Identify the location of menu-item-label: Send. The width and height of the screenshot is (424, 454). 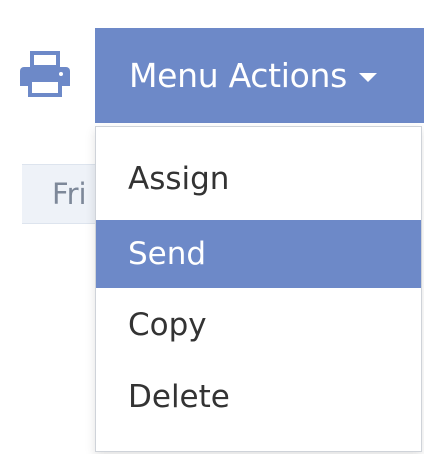
(167, 254).